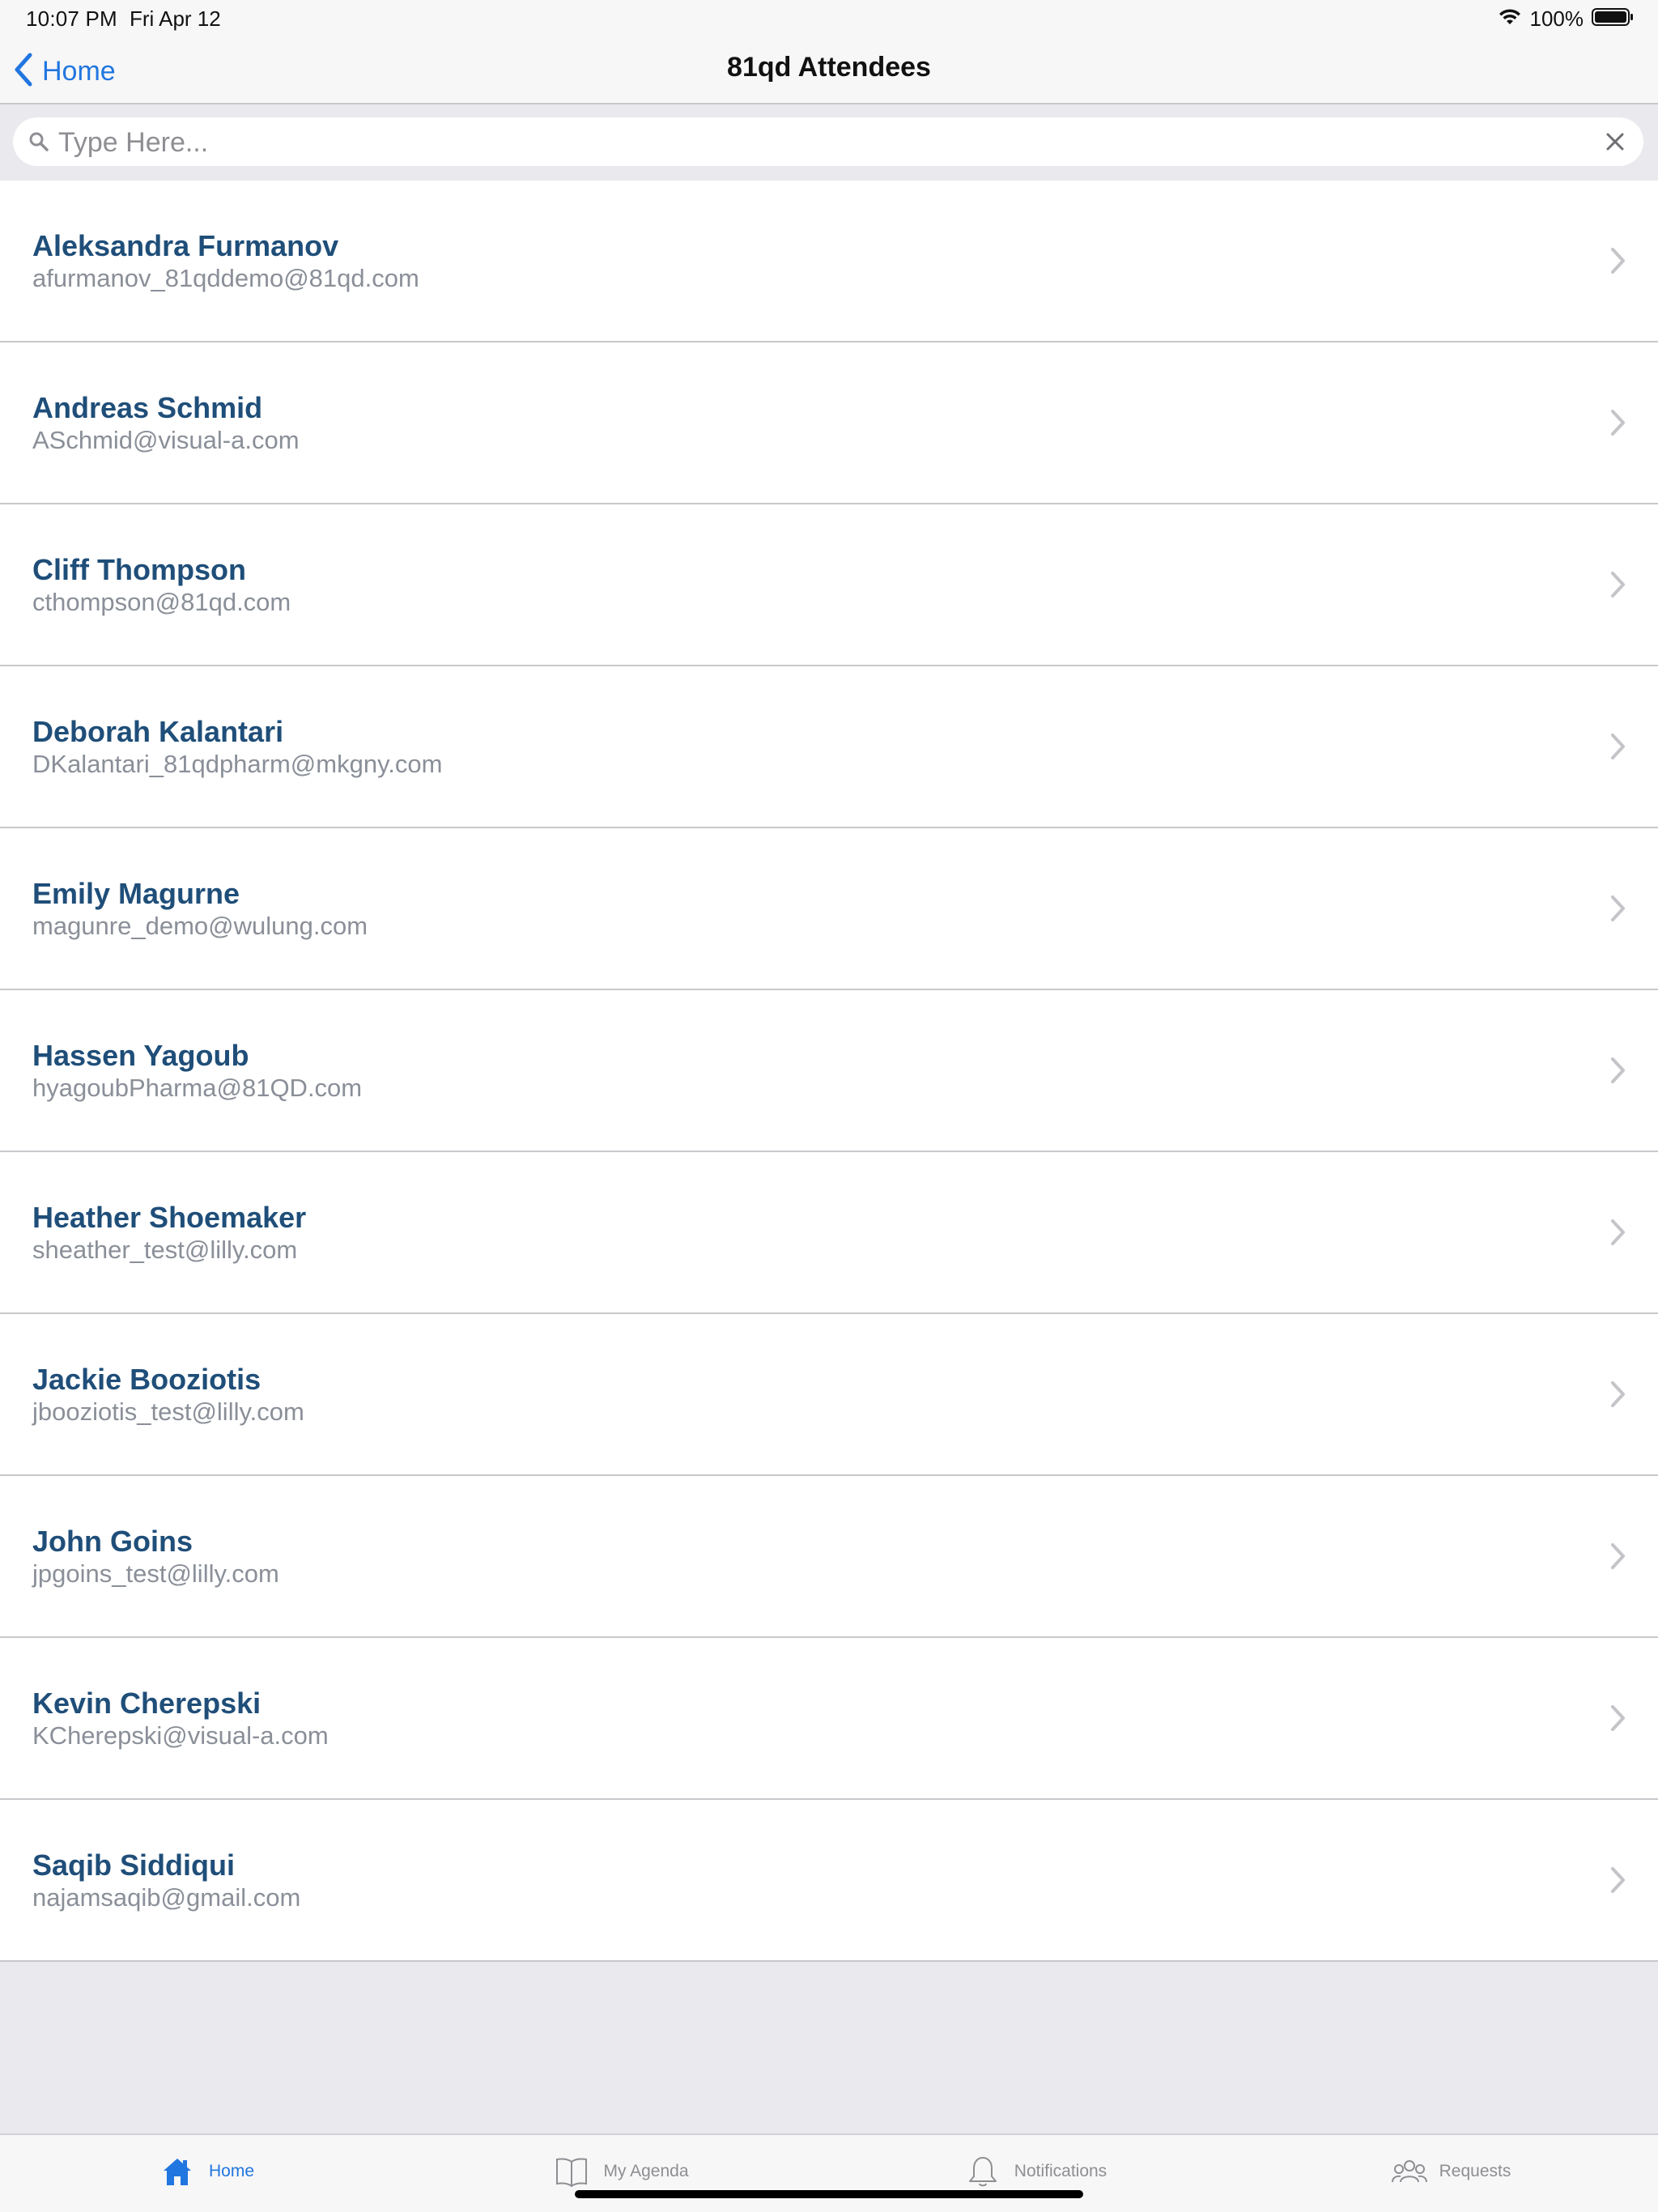 The height and width of the screenshot is (2212, 1658). Describe the element at coordinates (169, 1218) in the screenshot. I see `attendee-name: Heather Shoemaker` at that location.